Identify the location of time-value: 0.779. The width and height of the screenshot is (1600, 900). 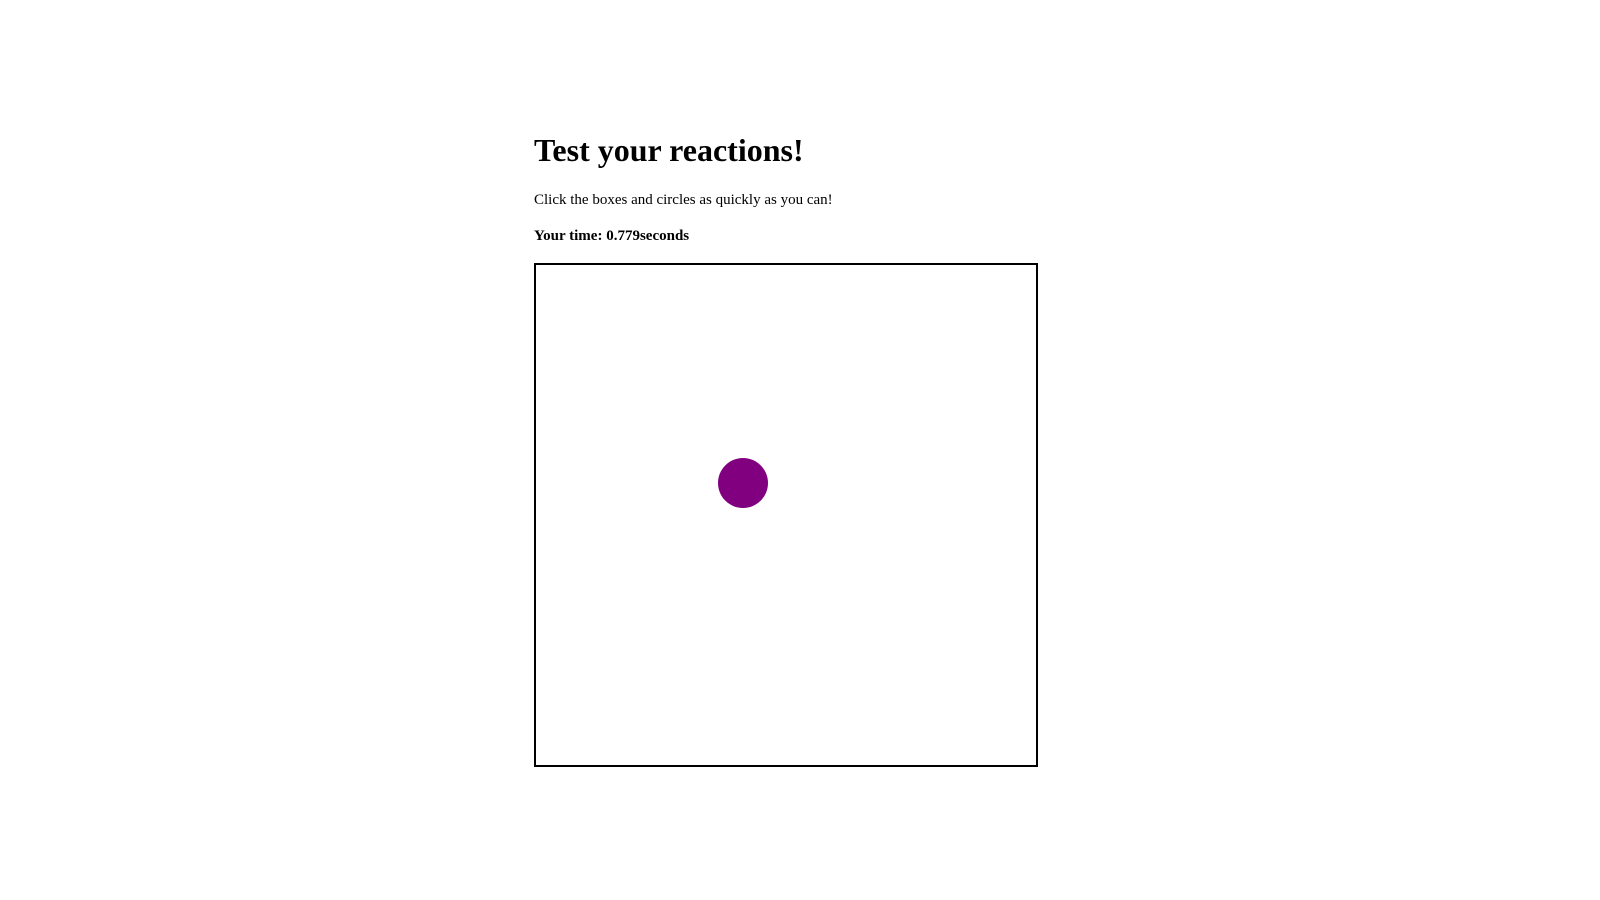
(623, 236).